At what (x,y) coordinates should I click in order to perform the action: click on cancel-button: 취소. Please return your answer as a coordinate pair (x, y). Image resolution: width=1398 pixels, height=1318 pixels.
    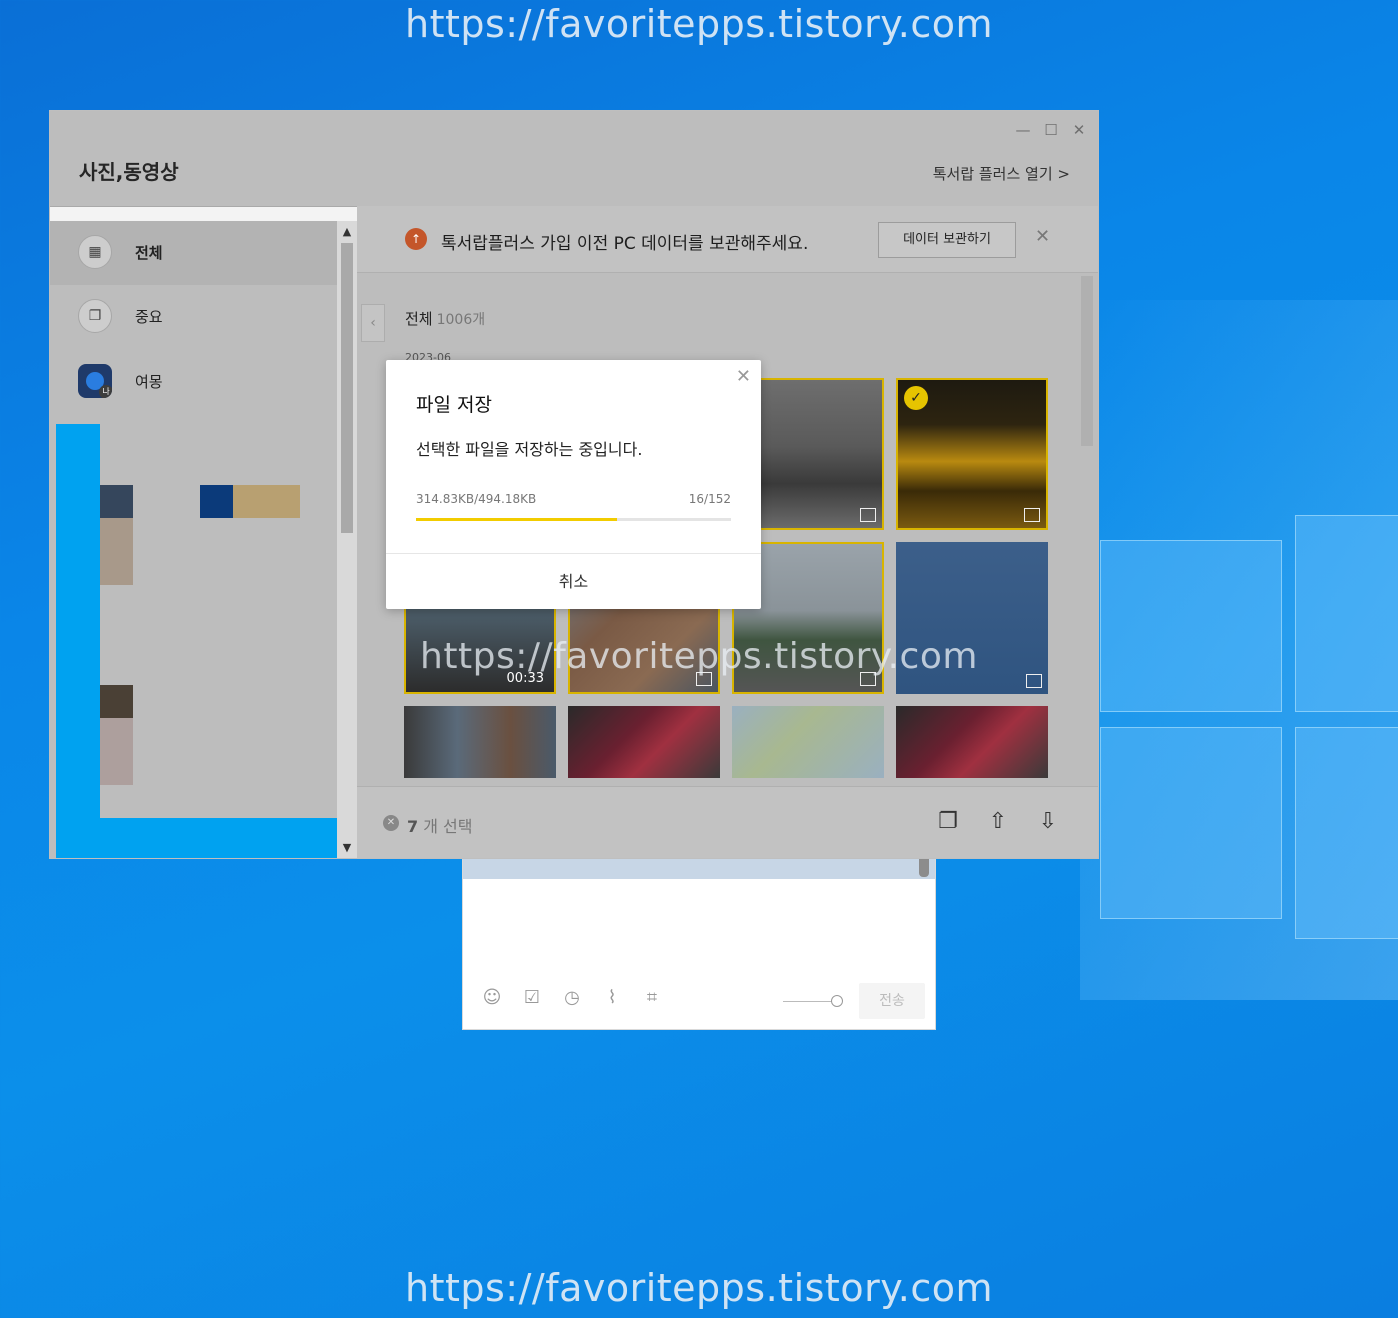
    Looking at the image, I should click on (573, 581).